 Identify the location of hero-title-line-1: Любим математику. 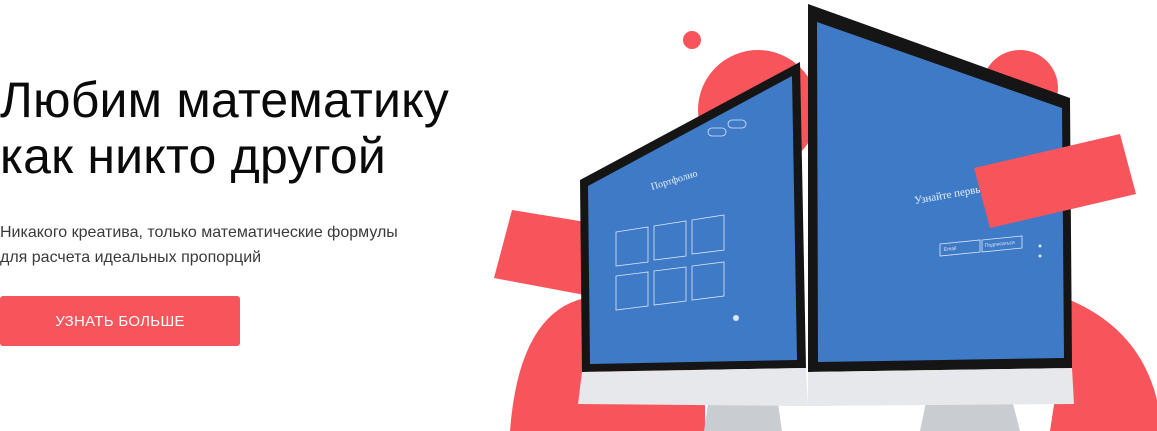
(224, 100).